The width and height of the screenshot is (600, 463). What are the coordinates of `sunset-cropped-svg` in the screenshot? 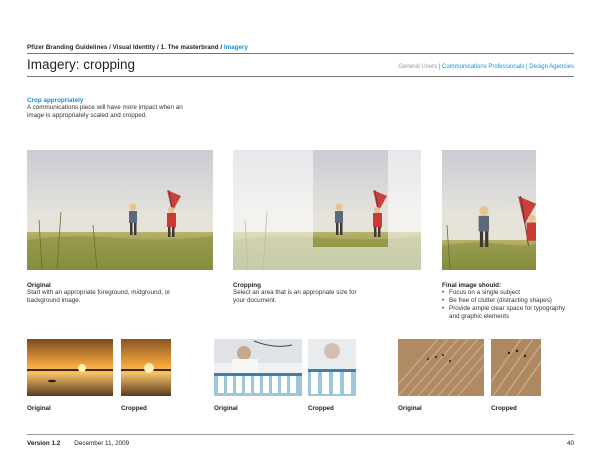 It's located at (146, 367).